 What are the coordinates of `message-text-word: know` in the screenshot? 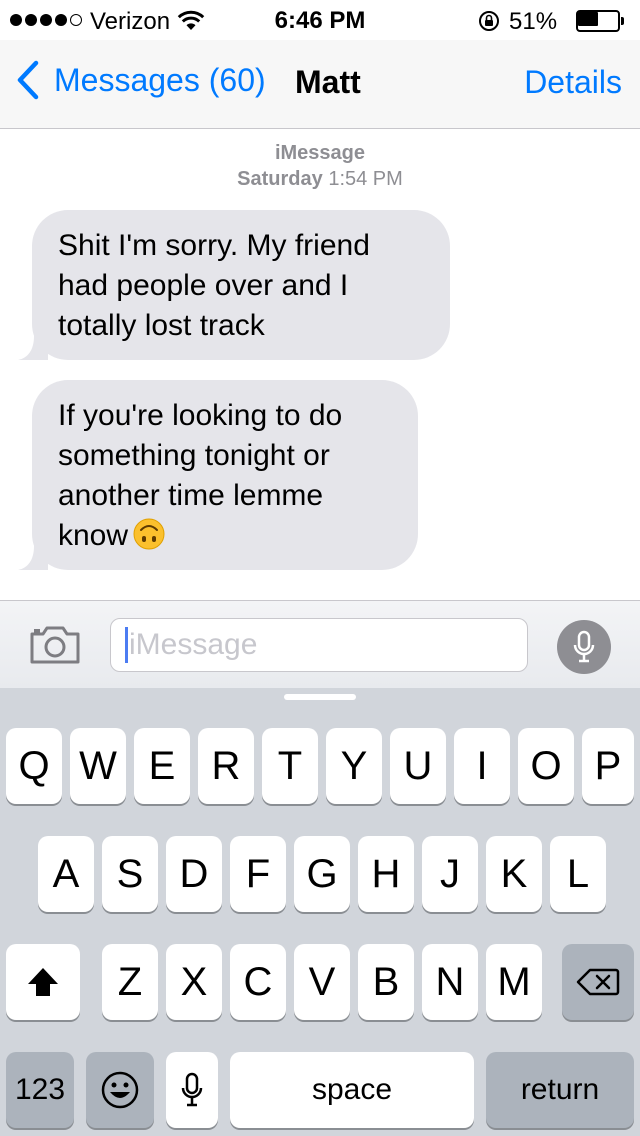 It's located at (93, 535).